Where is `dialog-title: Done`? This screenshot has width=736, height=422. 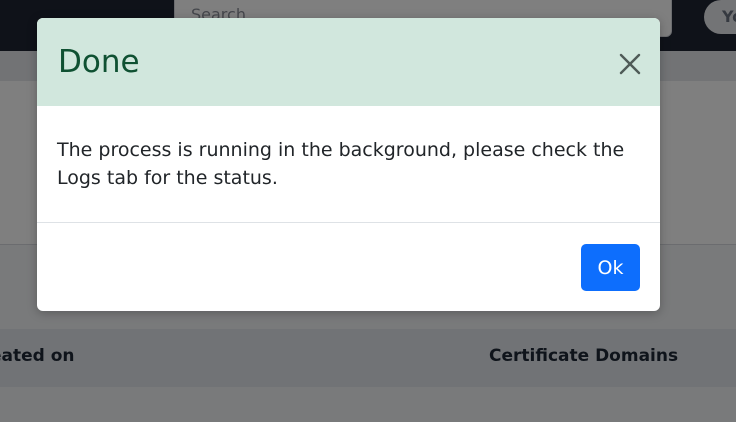
dialog-title: Done is located at coordinates (99, 62).